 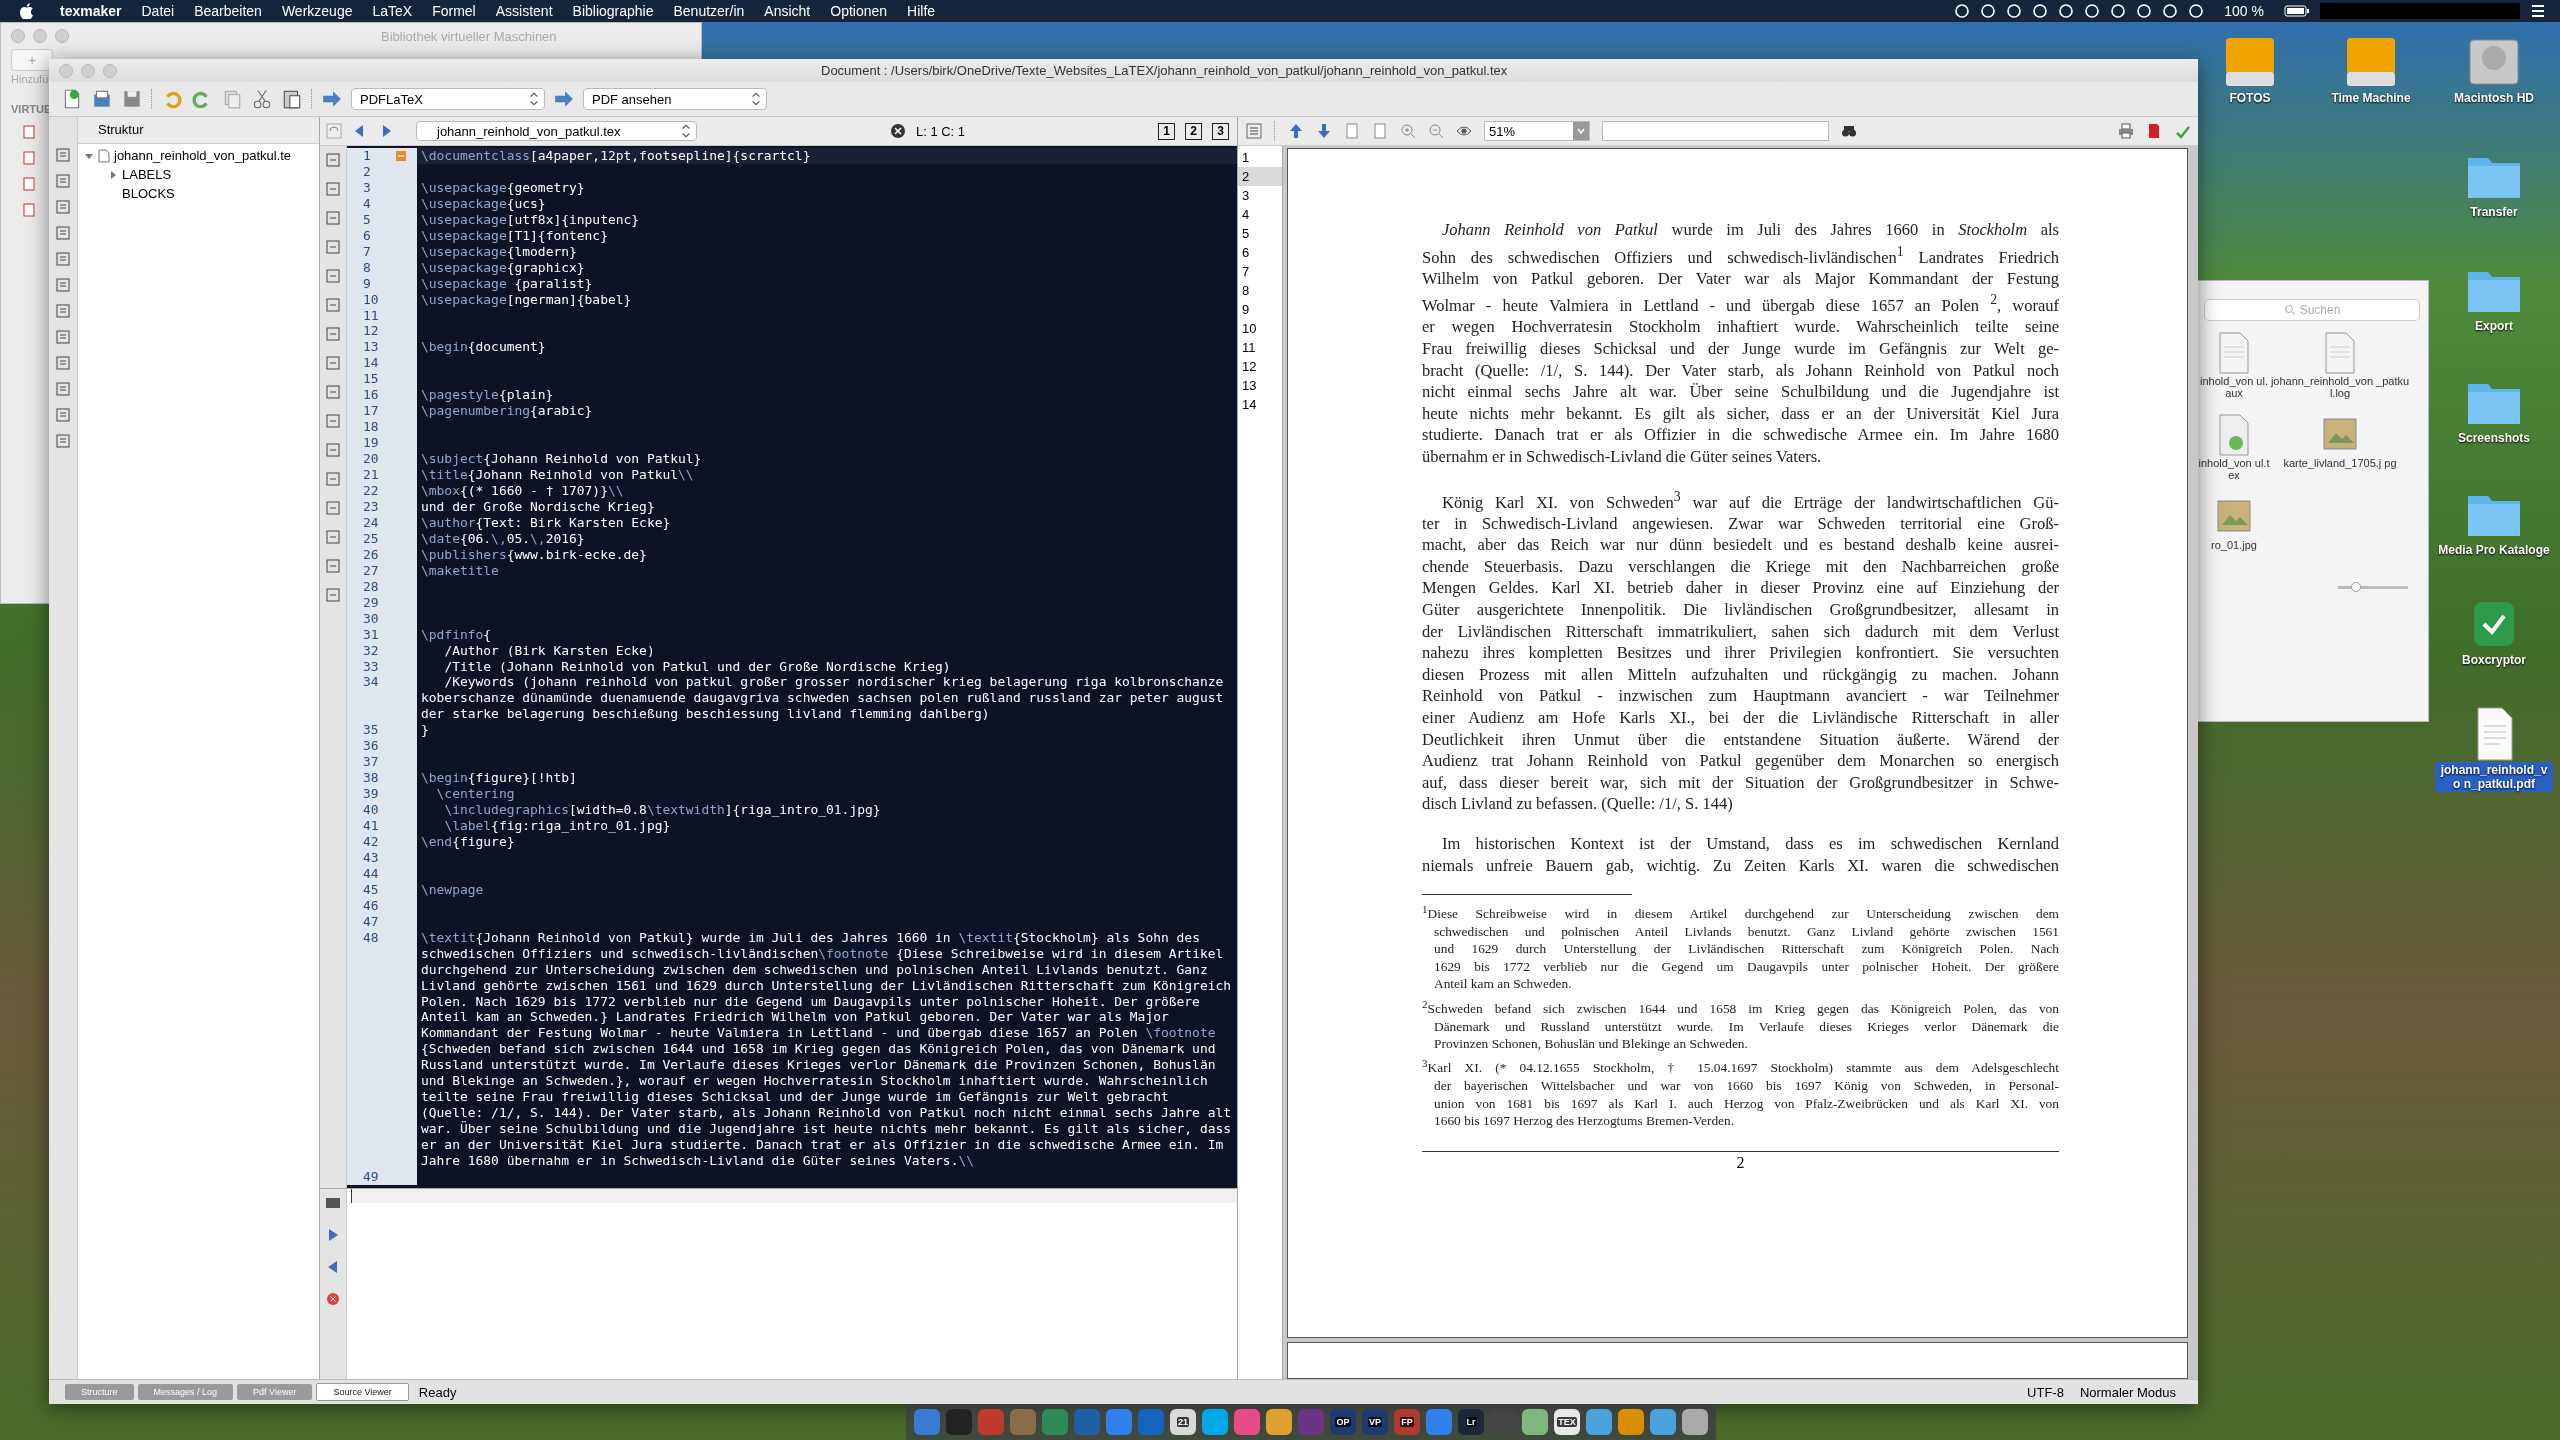 I want to click on pdf-file-icon, so click(x=2154, y=131).